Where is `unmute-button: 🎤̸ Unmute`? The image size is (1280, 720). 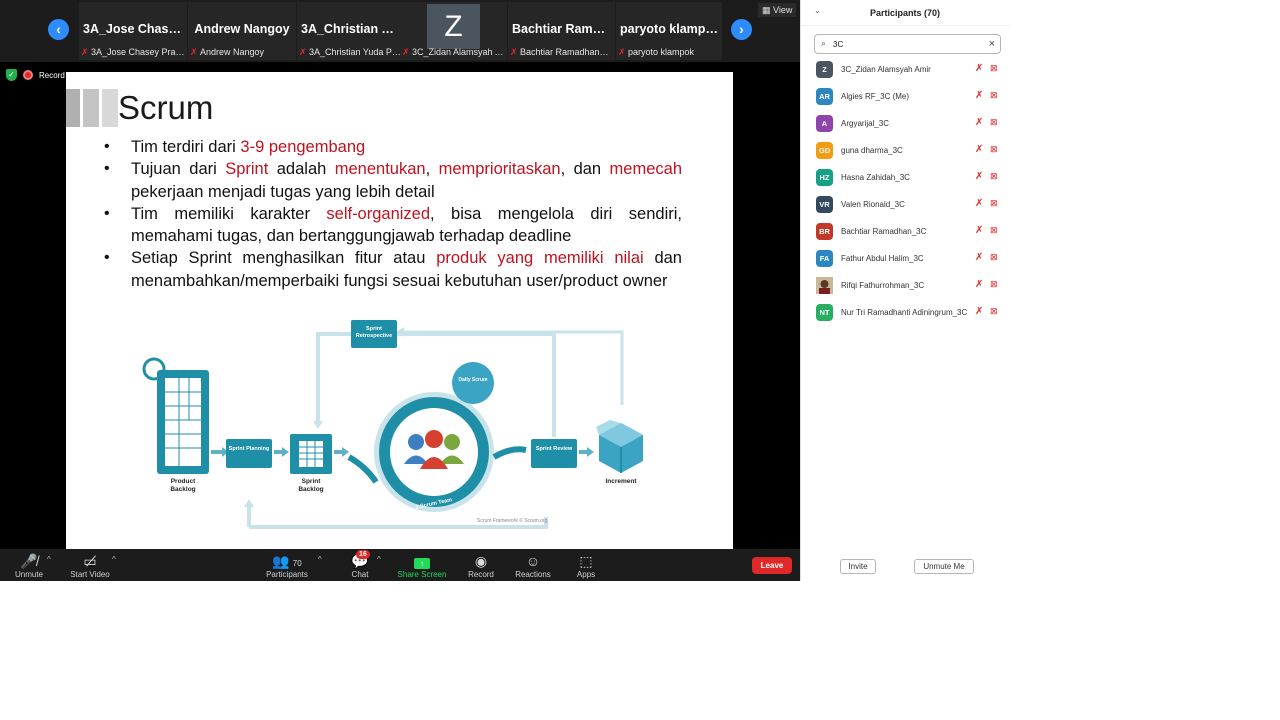
unmute-button: 🎤̸ Unmute is located at coordinates (29, 565).